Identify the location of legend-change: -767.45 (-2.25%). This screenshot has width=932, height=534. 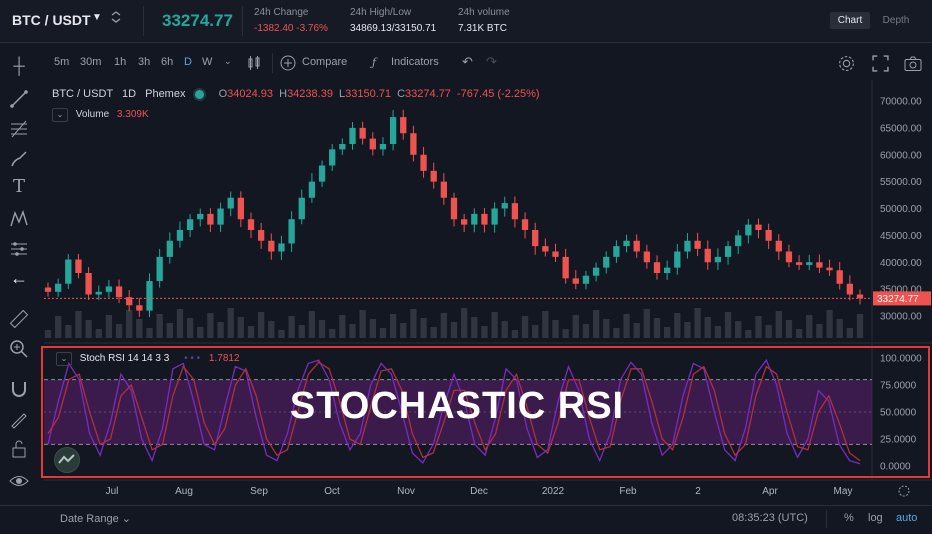
(498, 94).